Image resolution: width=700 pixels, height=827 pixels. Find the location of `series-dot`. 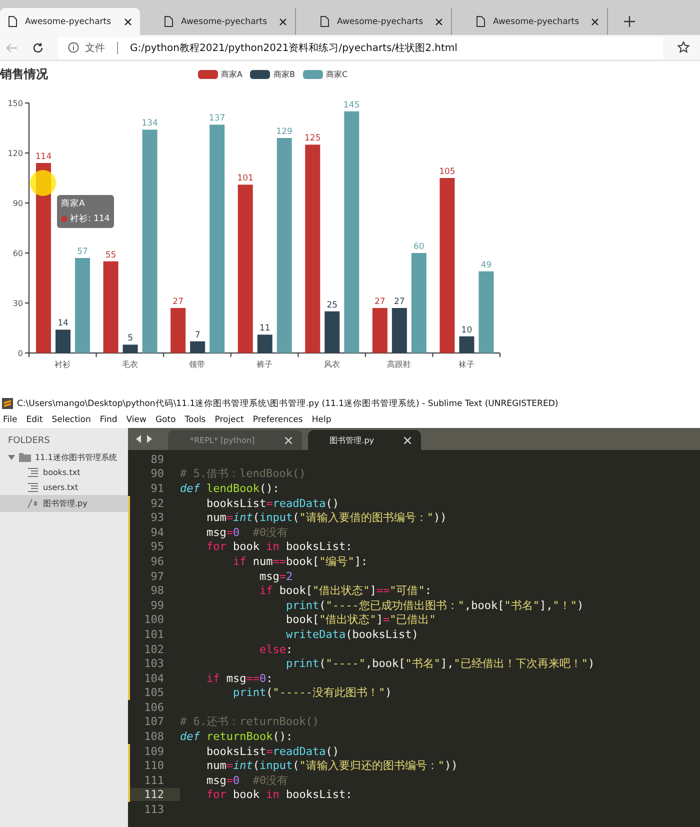

series-dot is located at coordinates (64, 219).